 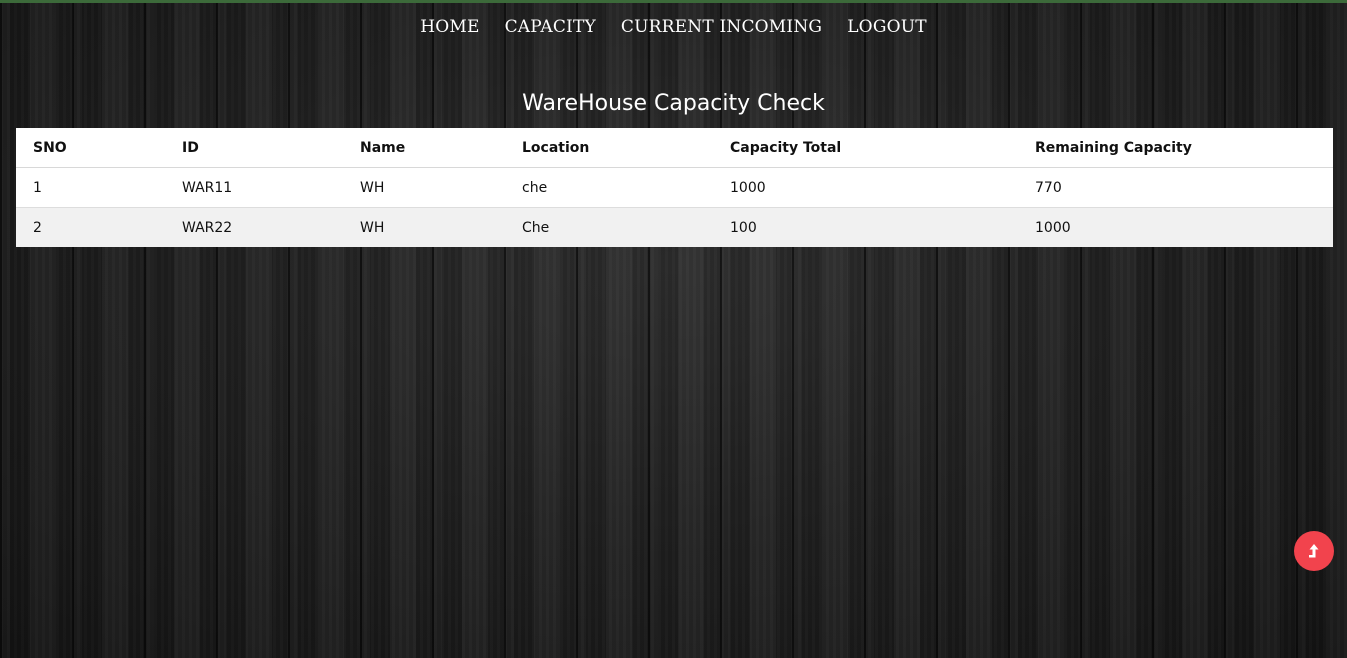 I want to click on nav-link-capacity: CAPACITY, so click(x=550, y=27).